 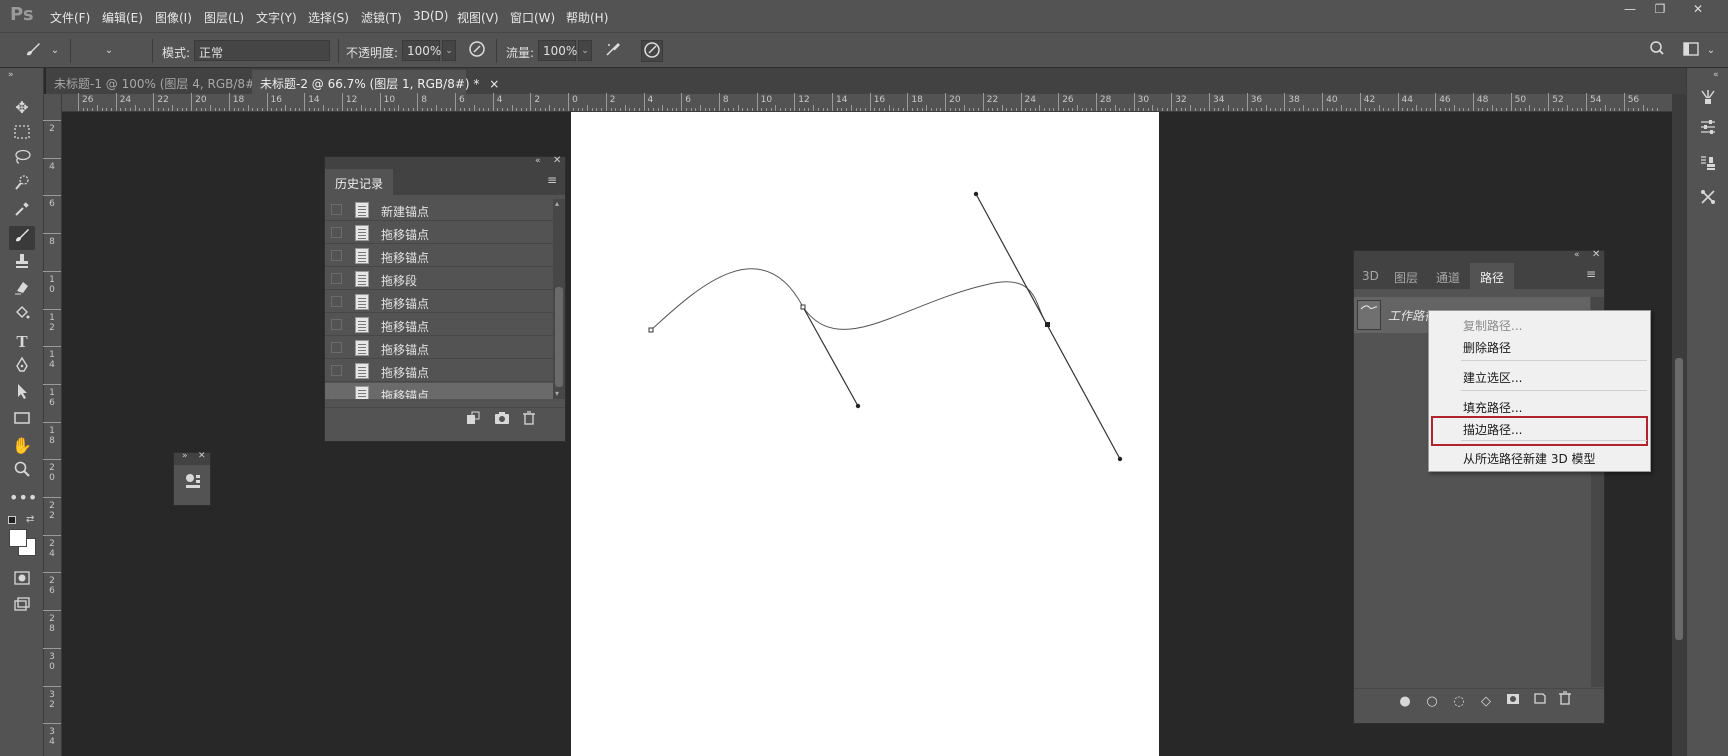 What do you see at coordinates (652, 51) in the screenshot?
I see `pressure-size-icon` at bounding box center [652, 51].